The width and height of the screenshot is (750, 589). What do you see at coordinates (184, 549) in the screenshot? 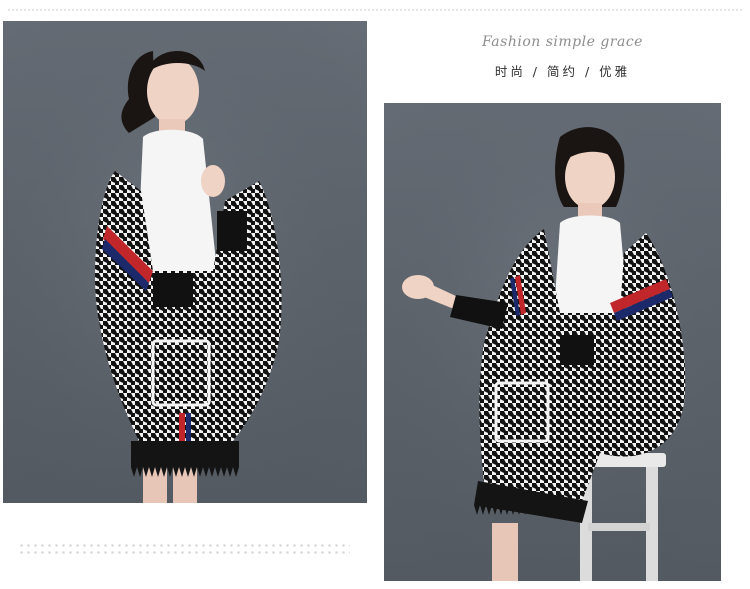
I see `bottom-dot-pattern` at bounding box center [184, 549].